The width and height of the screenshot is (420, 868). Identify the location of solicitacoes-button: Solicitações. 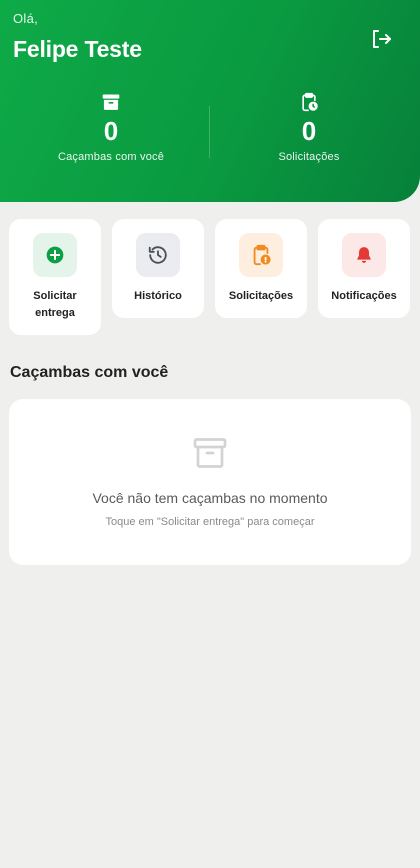
(261, 268).